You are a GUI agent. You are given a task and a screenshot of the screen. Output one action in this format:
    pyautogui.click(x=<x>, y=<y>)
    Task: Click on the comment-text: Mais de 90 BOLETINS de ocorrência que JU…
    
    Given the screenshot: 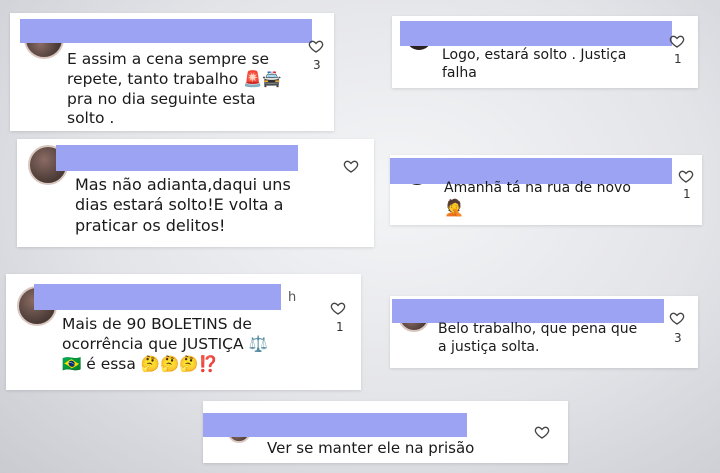 What is the action you would take?
    pyautogui.click(x=165, y=344)
    